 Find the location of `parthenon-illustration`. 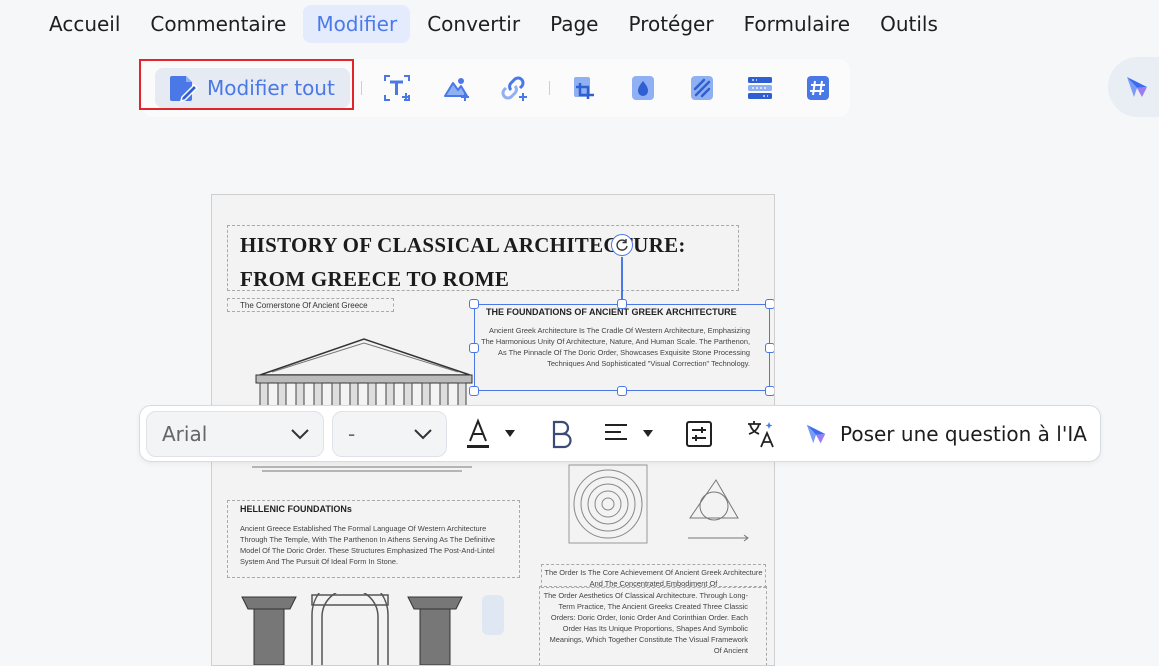

parthenon-illustration is located at coordinates (364, 372).